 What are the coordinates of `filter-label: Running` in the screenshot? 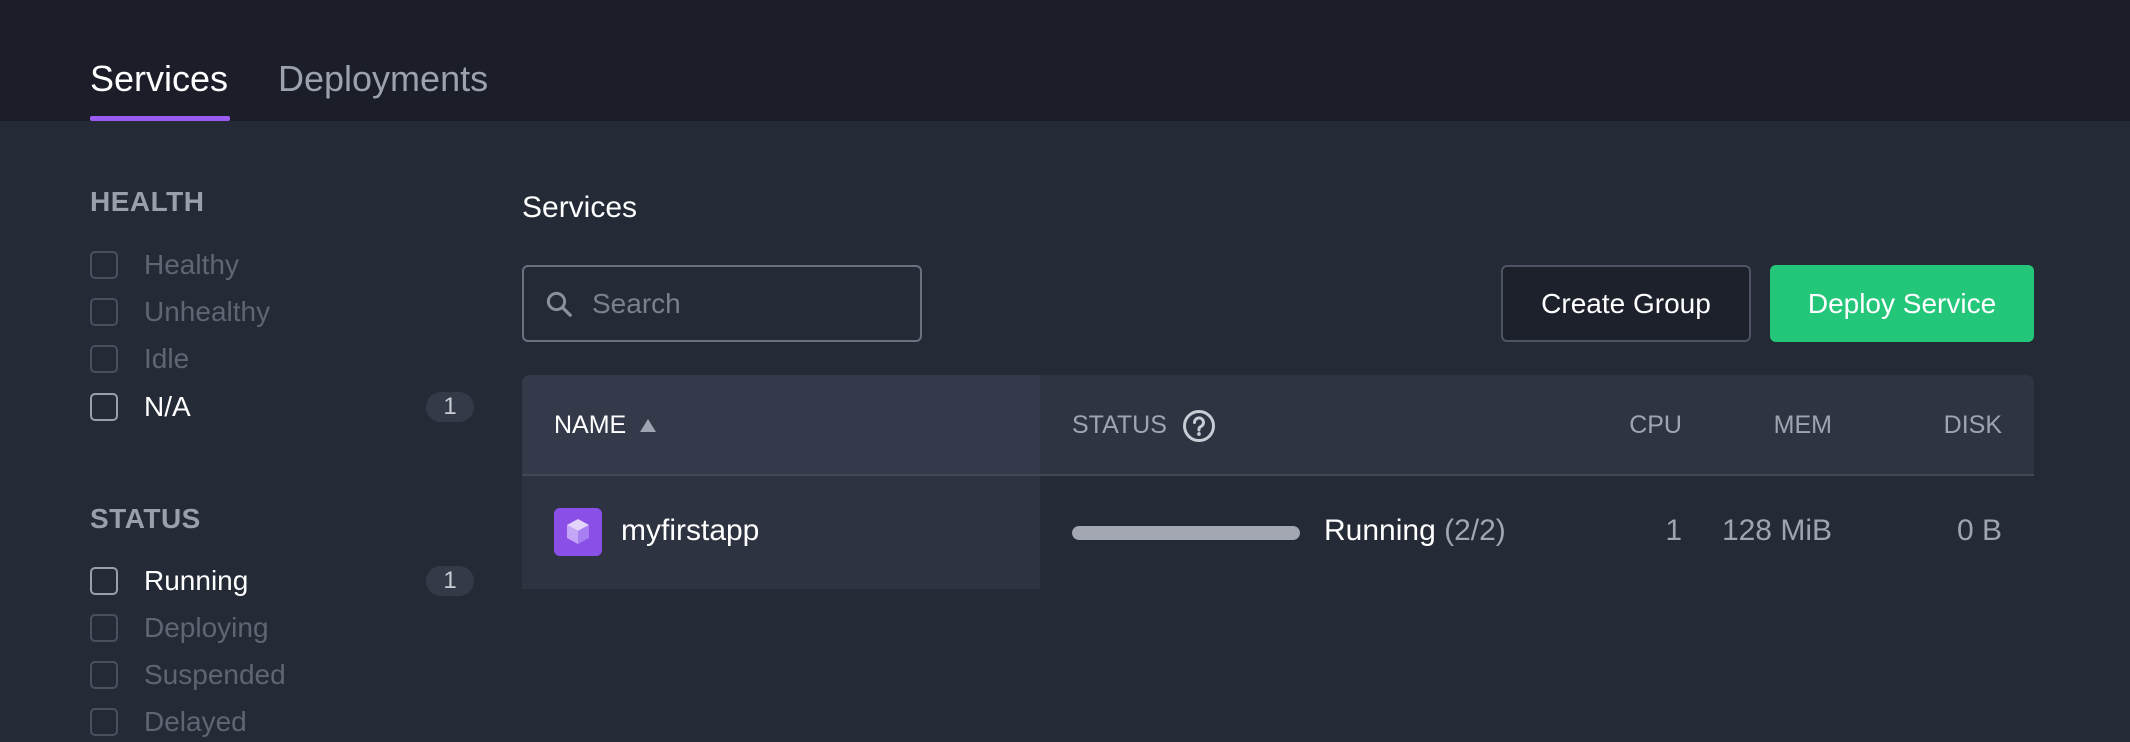 It's located at (196, 580).